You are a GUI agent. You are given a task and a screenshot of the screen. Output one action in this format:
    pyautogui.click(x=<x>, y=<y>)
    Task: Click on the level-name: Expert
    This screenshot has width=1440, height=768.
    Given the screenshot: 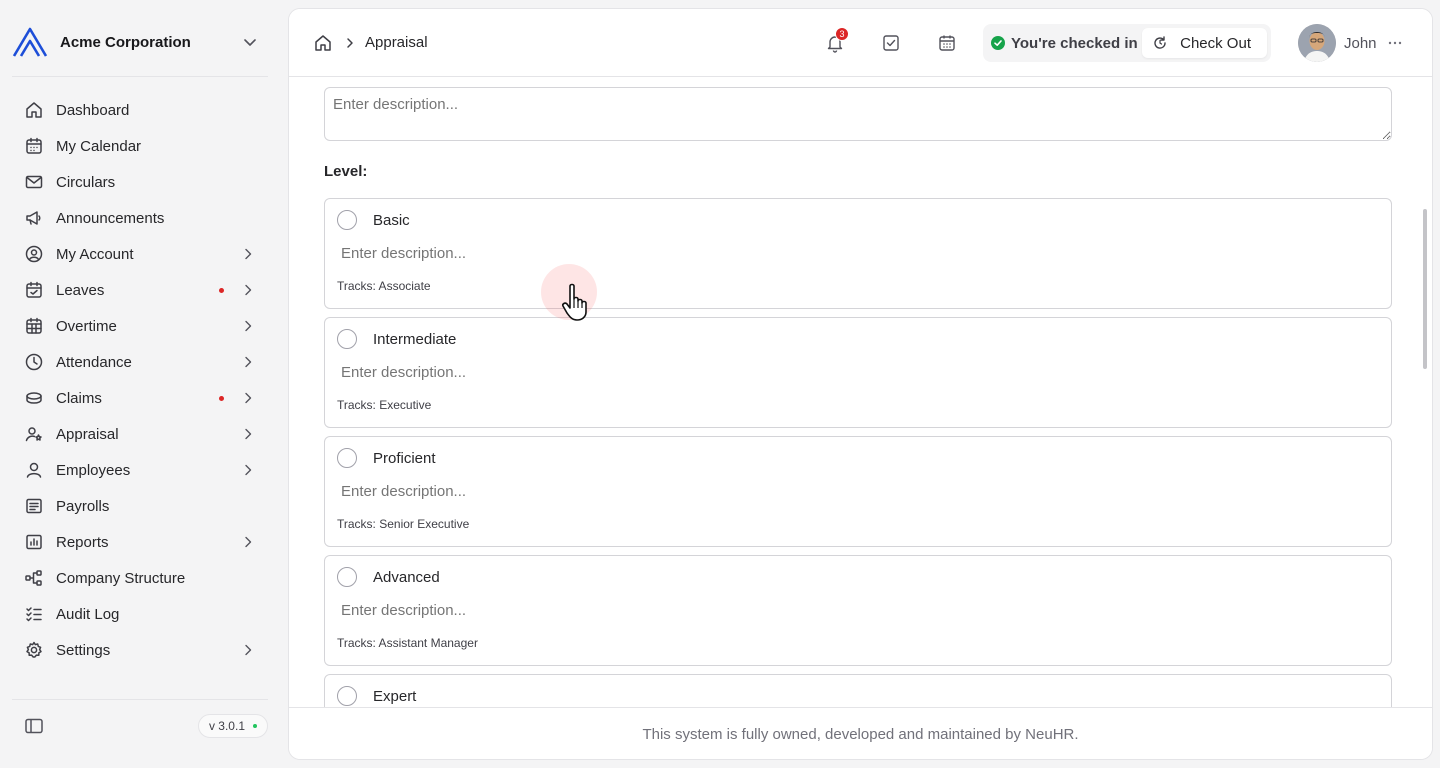 What is the action you would take?
    pyautogui.click(x=395, y=696)
    